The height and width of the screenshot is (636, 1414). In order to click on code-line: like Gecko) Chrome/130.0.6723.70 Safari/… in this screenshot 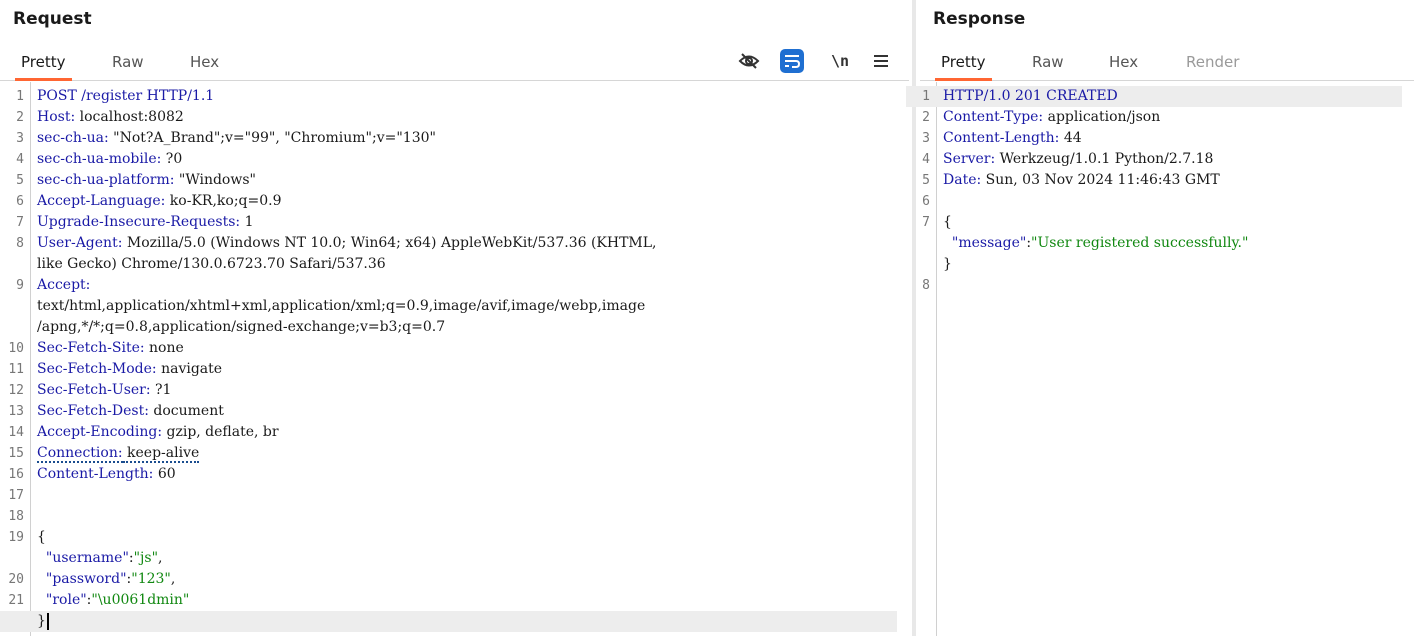, I will do `click(448, 264)`.